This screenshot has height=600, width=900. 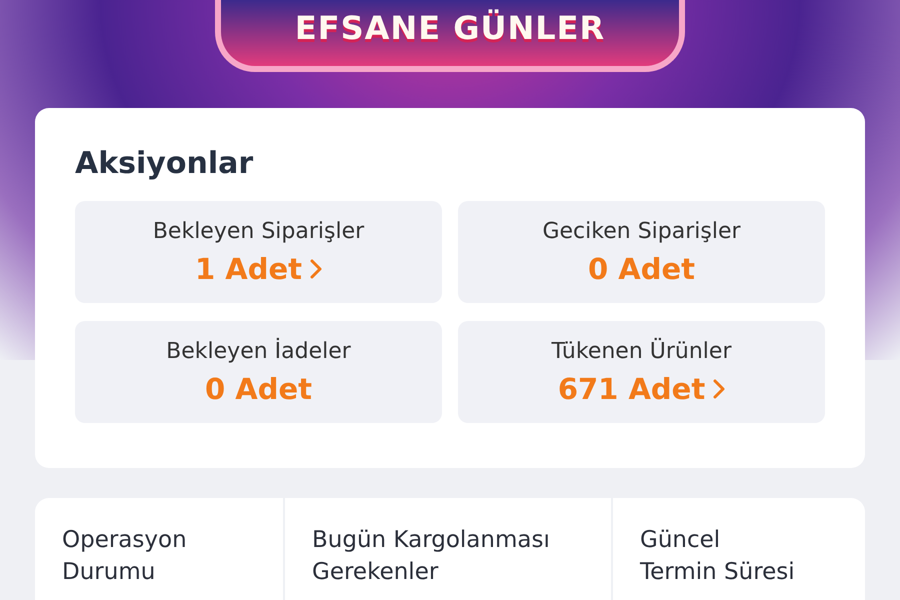 I want to click on tile-value: 1 Adet, so click(x=248, y=269).